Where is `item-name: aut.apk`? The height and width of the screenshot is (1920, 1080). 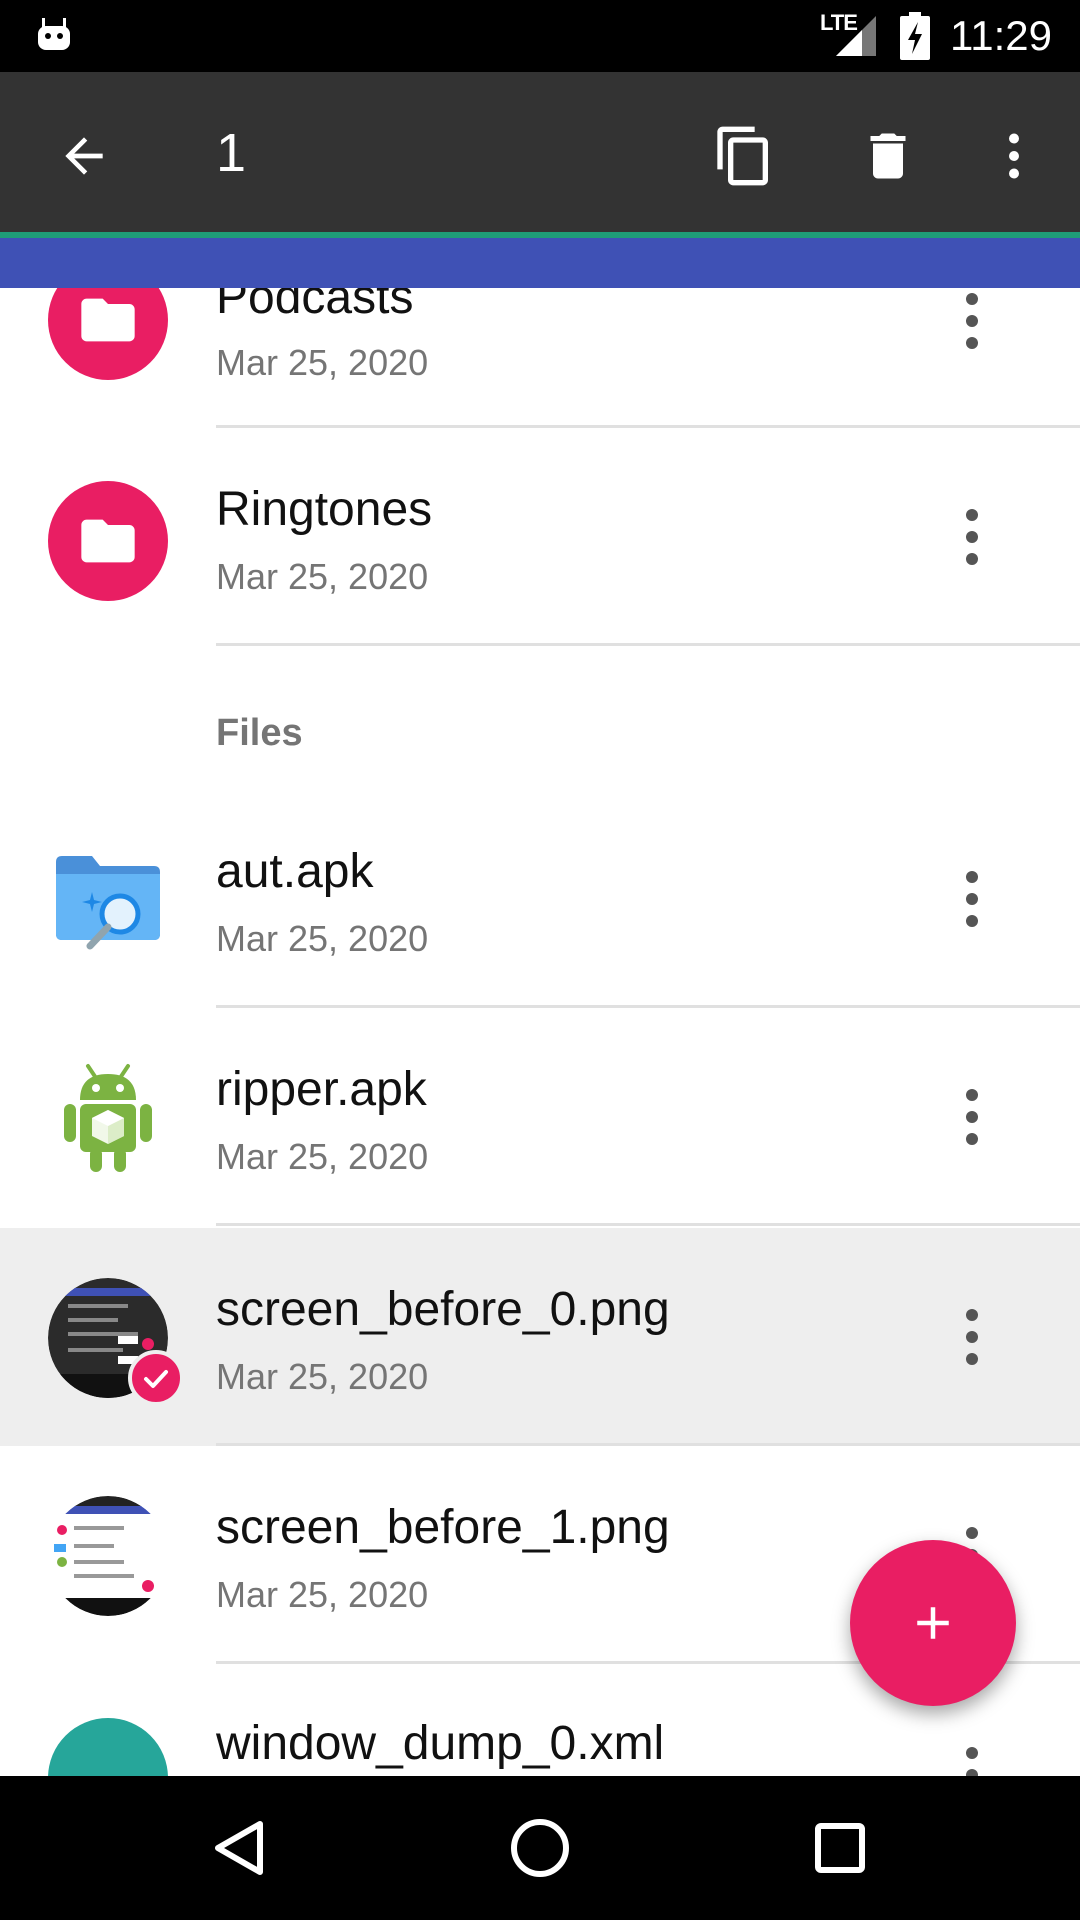
item-name: aut.apk is located at coordinates (295, 871).